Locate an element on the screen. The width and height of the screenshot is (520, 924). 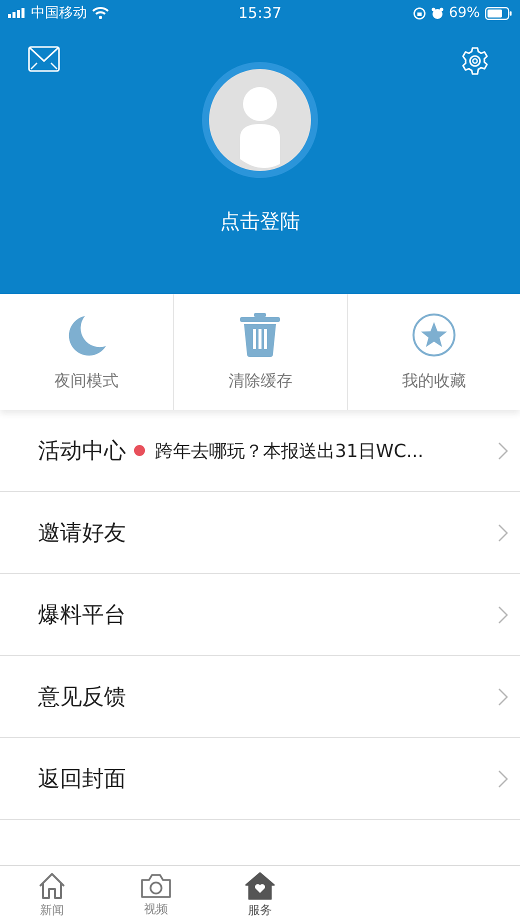
settings-icon is located at coordinates (475, 61).